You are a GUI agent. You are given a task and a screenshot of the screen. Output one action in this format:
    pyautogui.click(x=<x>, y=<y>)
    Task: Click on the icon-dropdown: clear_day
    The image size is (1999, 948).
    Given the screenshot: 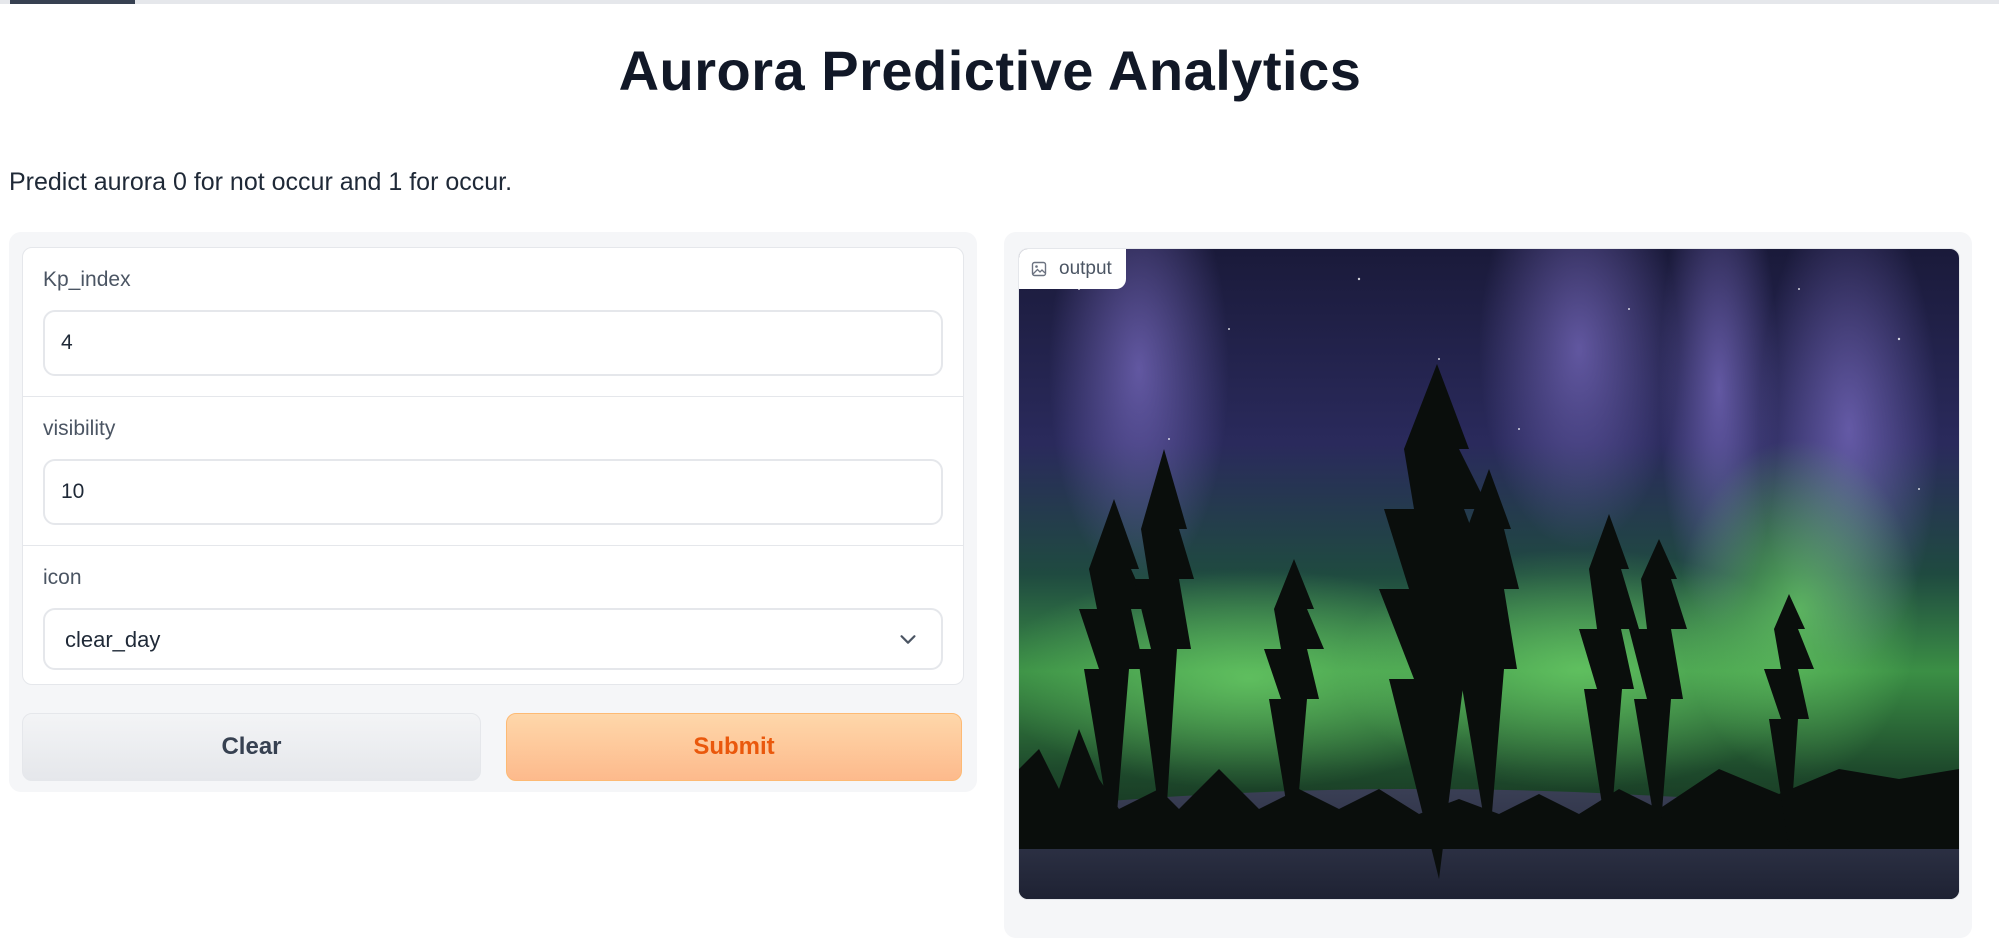 What is the action you would take?
    pyautogui.click(x=493, y=639)
    